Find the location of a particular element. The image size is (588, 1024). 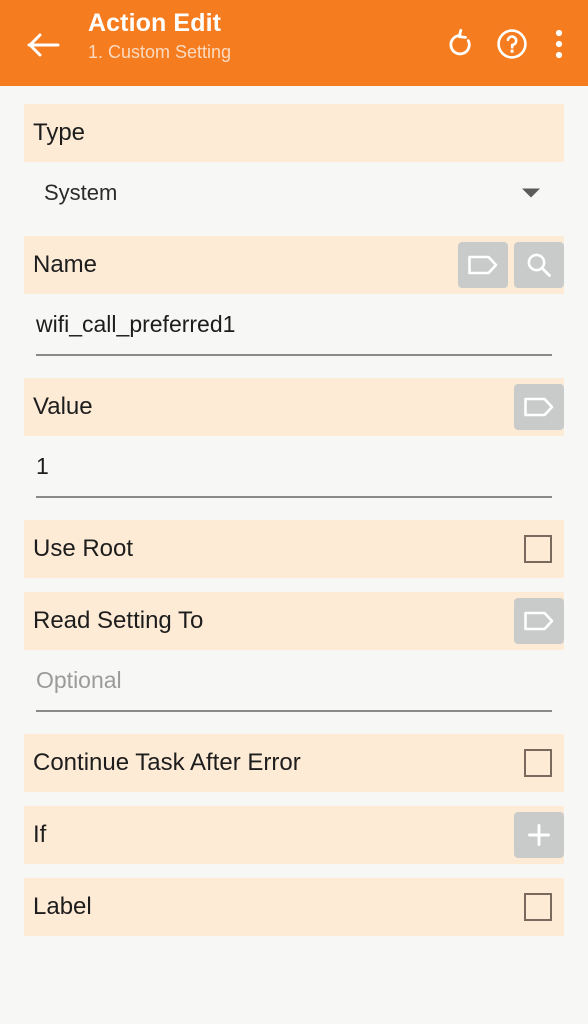

type-spinner-value: System is located at coordinates (81, 192).